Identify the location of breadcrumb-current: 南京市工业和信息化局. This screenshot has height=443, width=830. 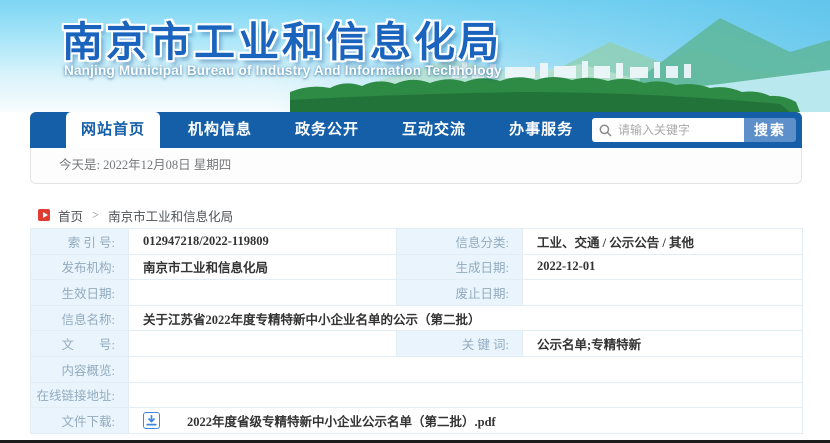
(171, 216).